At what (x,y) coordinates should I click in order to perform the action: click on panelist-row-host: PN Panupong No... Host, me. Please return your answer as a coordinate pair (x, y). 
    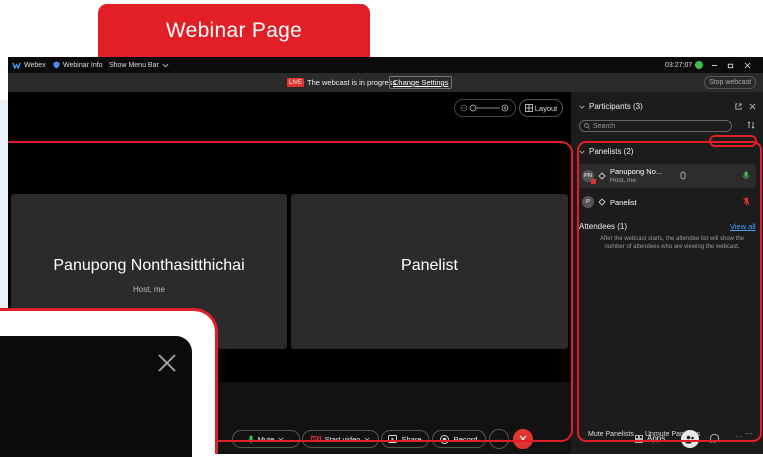
    Looking at the image, I should click on (667, 176).